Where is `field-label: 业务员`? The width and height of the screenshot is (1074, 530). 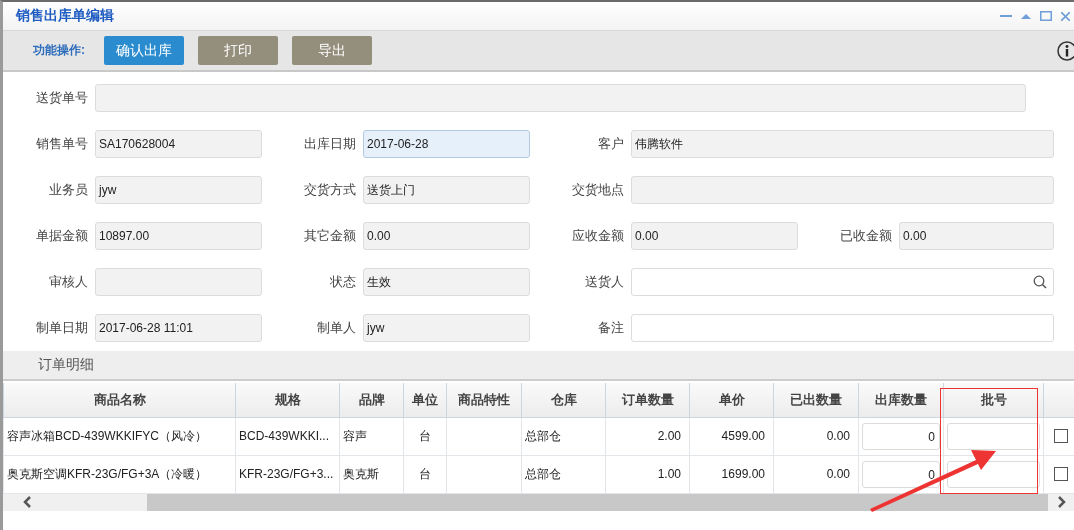
field-label: 业务员 is located at coordinates (68, 190).